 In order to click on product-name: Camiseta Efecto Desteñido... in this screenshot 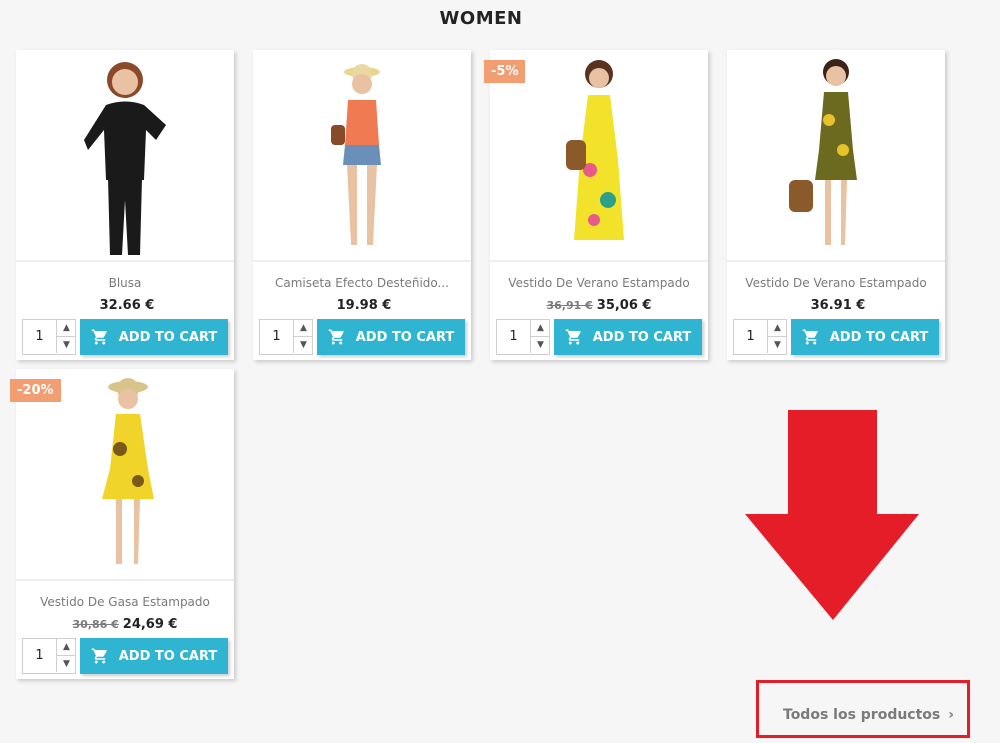, I will do `click(362, 283)`.